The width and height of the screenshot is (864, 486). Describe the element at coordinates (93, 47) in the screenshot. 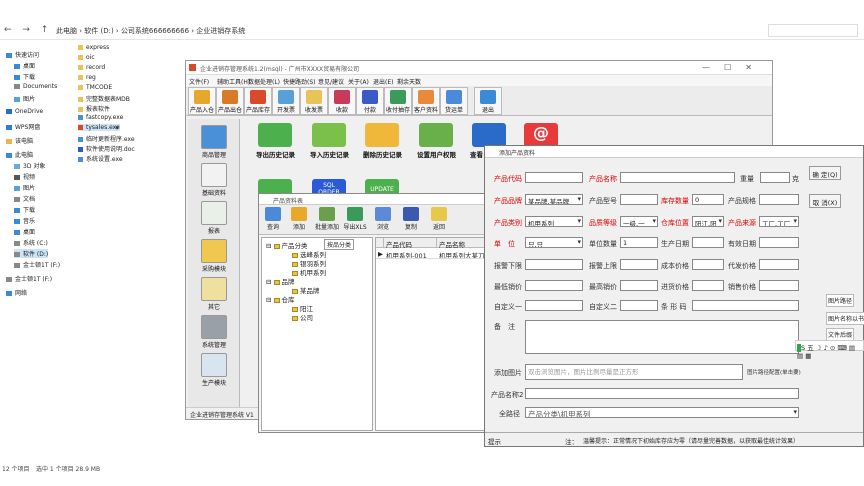

I see `file-item: express` at that location.